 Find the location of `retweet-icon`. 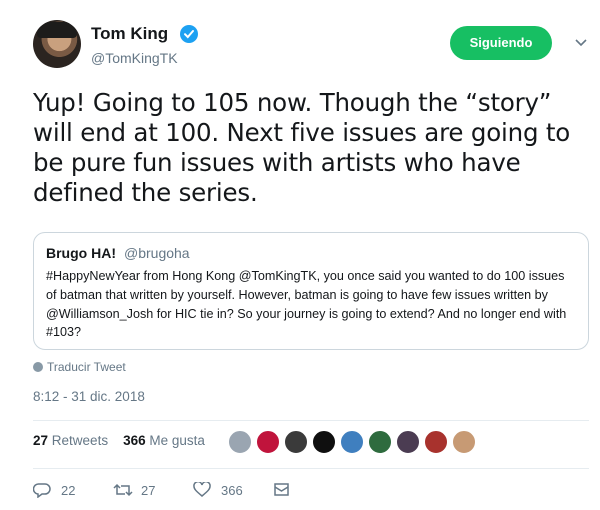

retweet-icon is located at coordinates (123, 490).